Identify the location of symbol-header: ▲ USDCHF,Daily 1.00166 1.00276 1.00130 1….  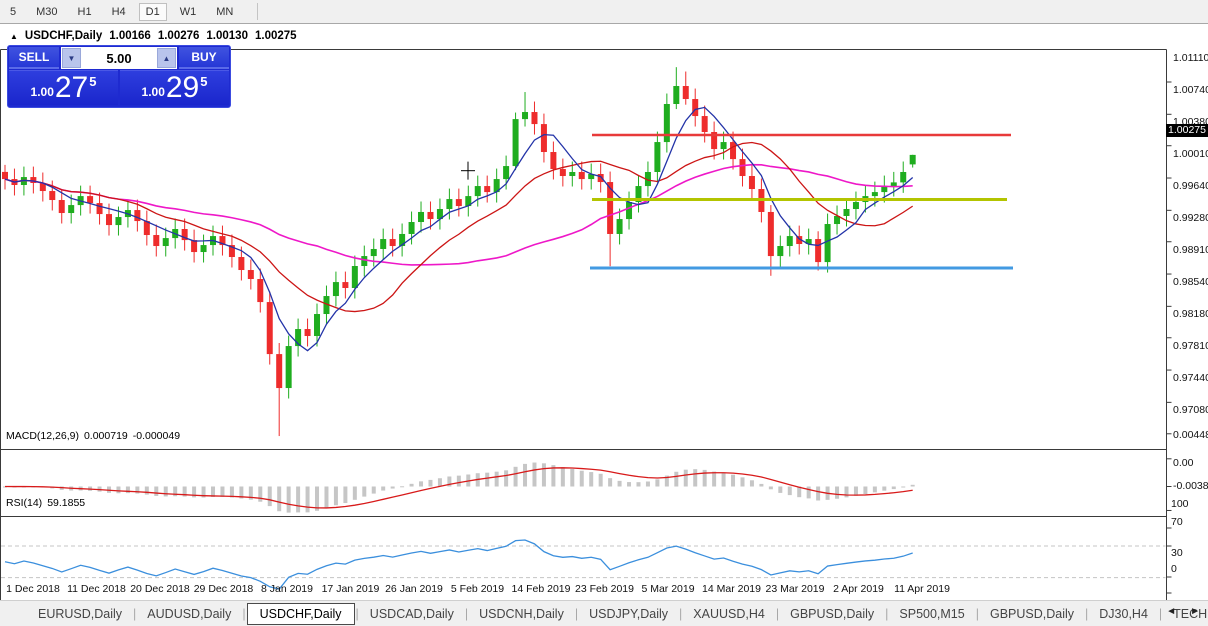
(153, 36).